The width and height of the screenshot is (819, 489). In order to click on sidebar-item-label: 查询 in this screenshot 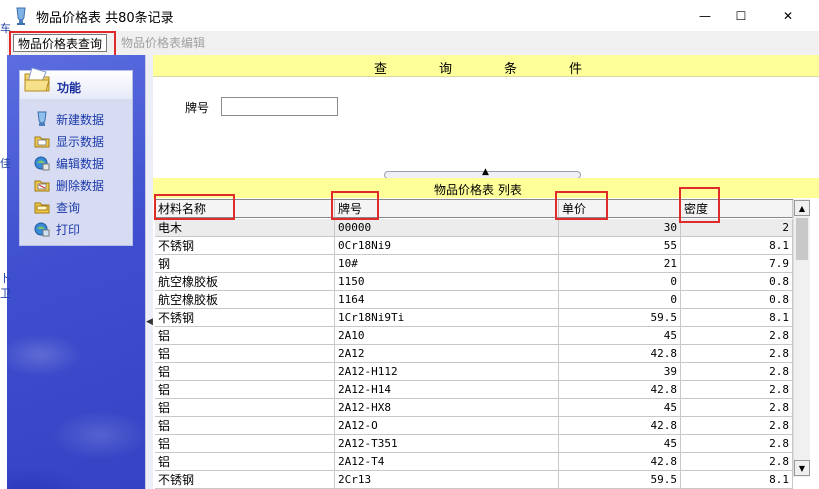, I will do `click(68, 207)`.